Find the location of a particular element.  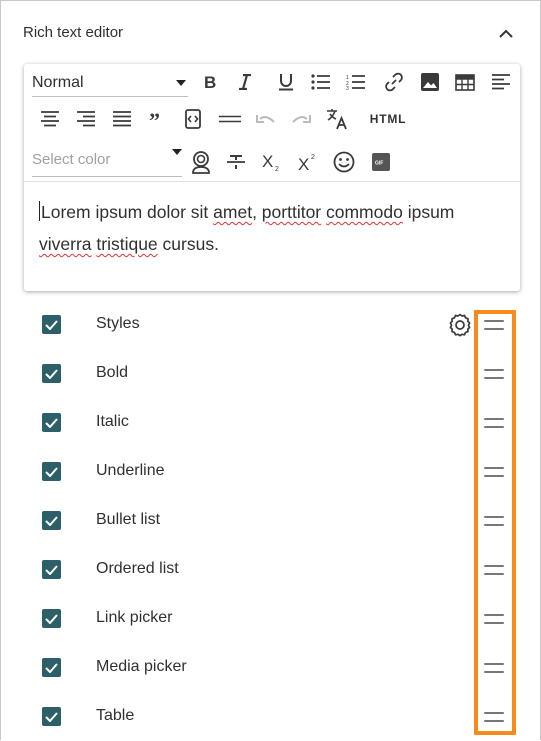

collapse-button is located at coordinates (506, 33).